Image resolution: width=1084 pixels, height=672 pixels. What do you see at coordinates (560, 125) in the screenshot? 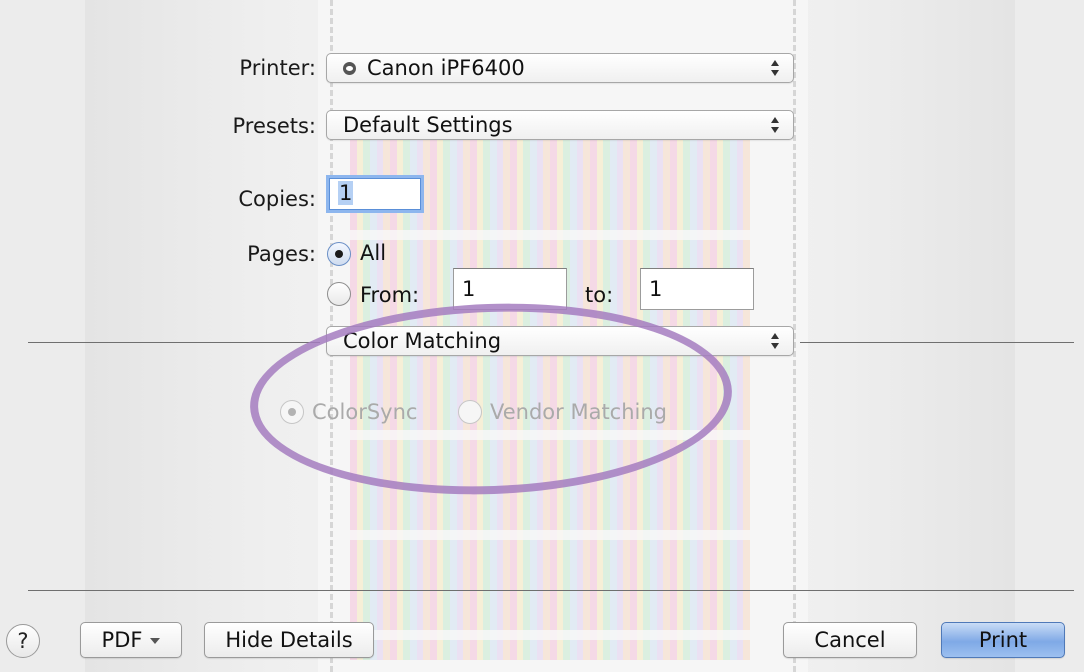
I see `presets-popup: Default Settings` at bounding box center [560, 125].